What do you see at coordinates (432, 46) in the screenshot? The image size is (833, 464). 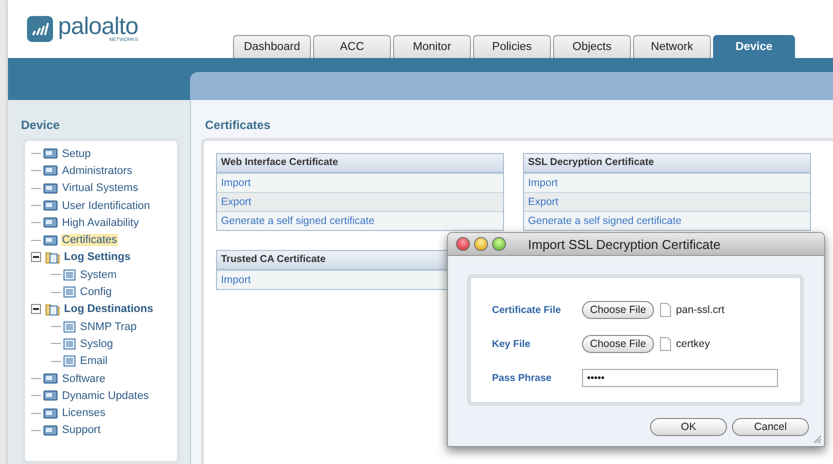 I see `nav-tab: Monitor` at bounding box center [432, 46].